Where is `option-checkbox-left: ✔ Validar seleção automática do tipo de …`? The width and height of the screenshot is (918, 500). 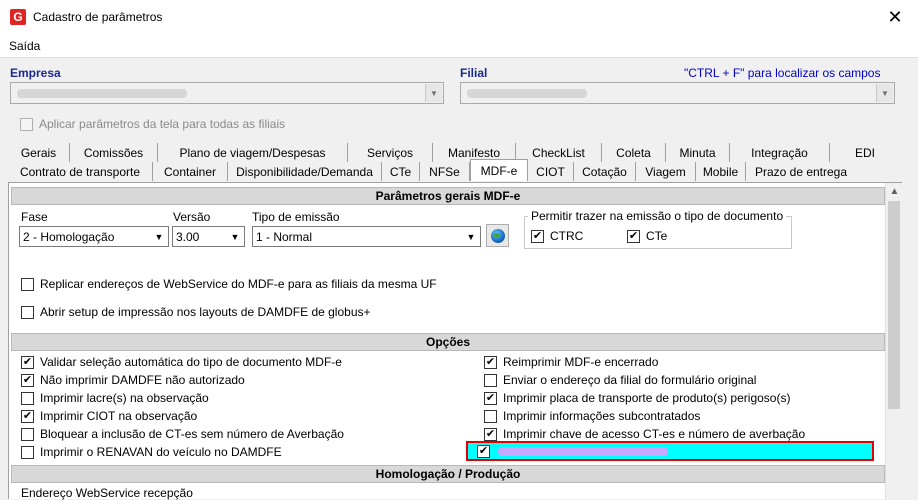 option-checkbox-left: ✔ Validar seleção automática do tipo de … is located at coordinates (181, 362).